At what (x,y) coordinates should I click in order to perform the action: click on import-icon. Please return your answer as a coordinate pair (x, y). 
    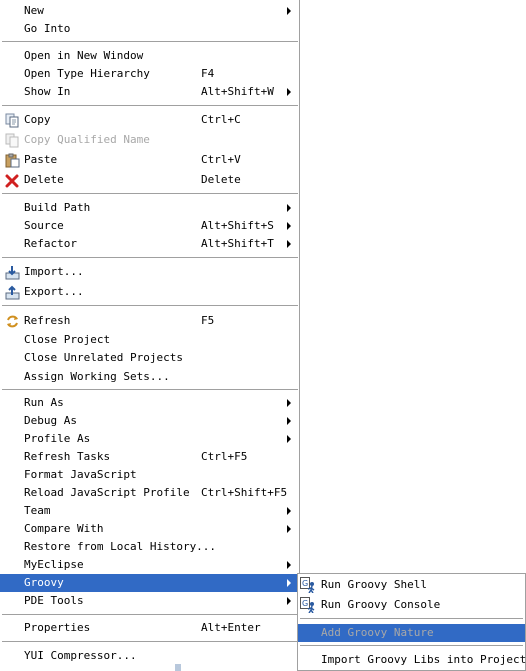
    Looking at the image, I should click on (12, 273).